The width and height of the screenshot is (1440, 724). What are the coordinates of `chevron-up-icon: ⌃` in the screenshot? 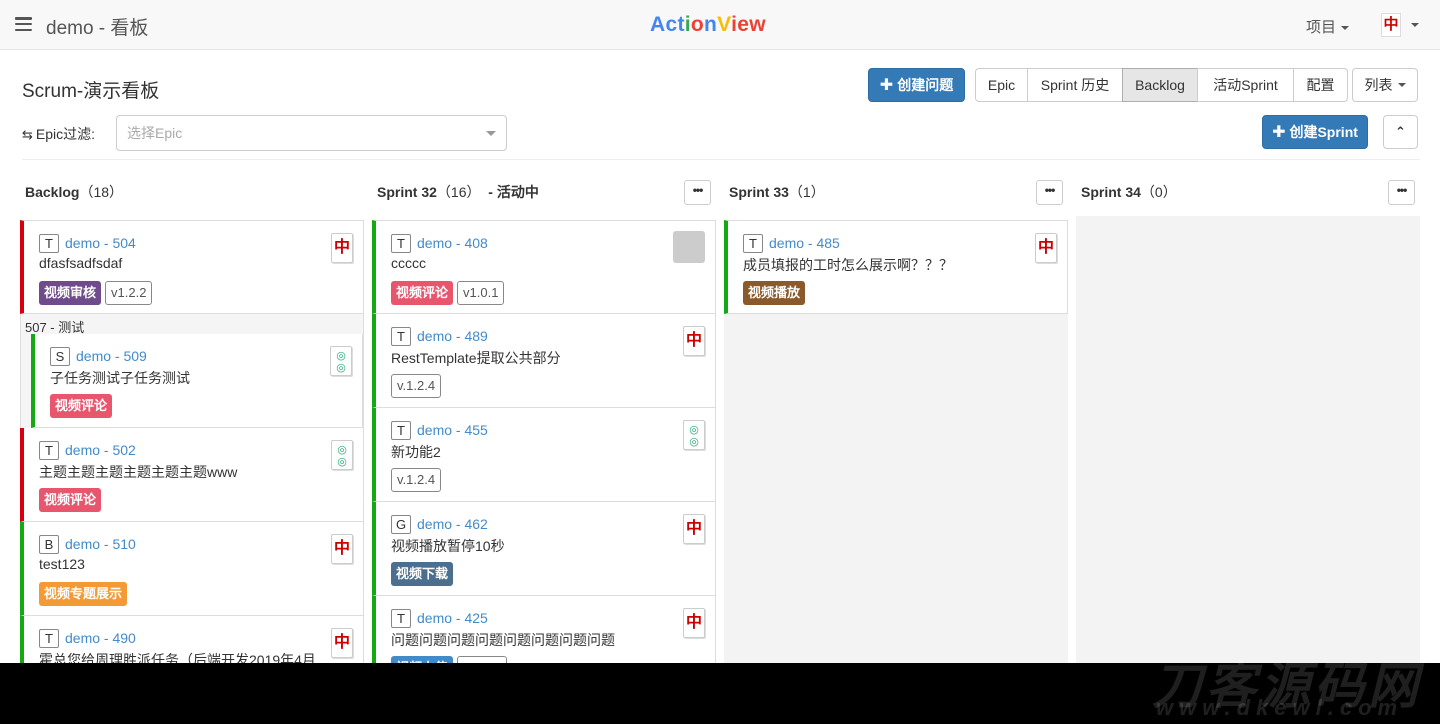 It's located at (1400, 131).